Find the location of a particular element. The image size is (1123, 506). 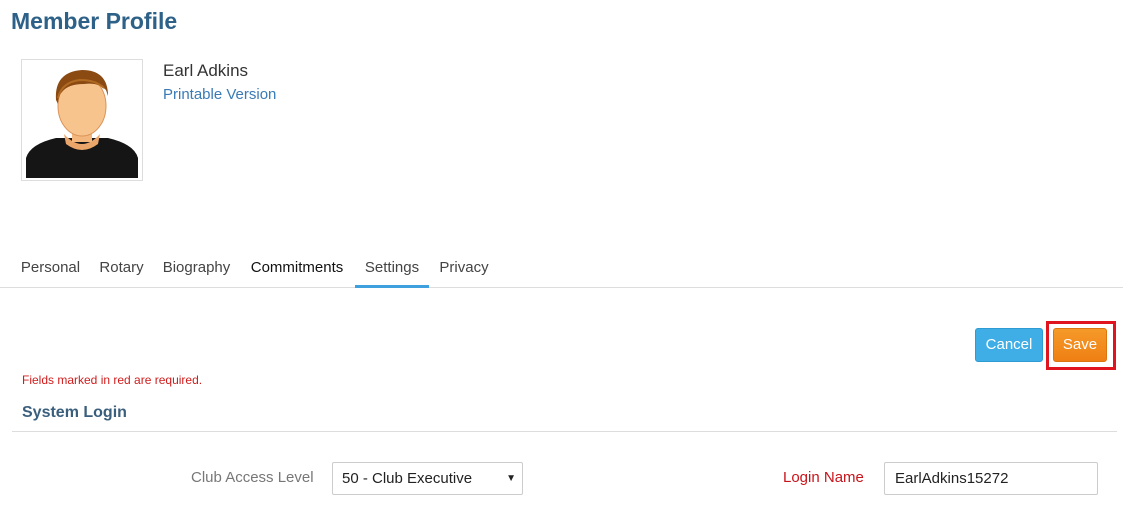

cancel-button: Cancel is located at coordinates (1009, 345).